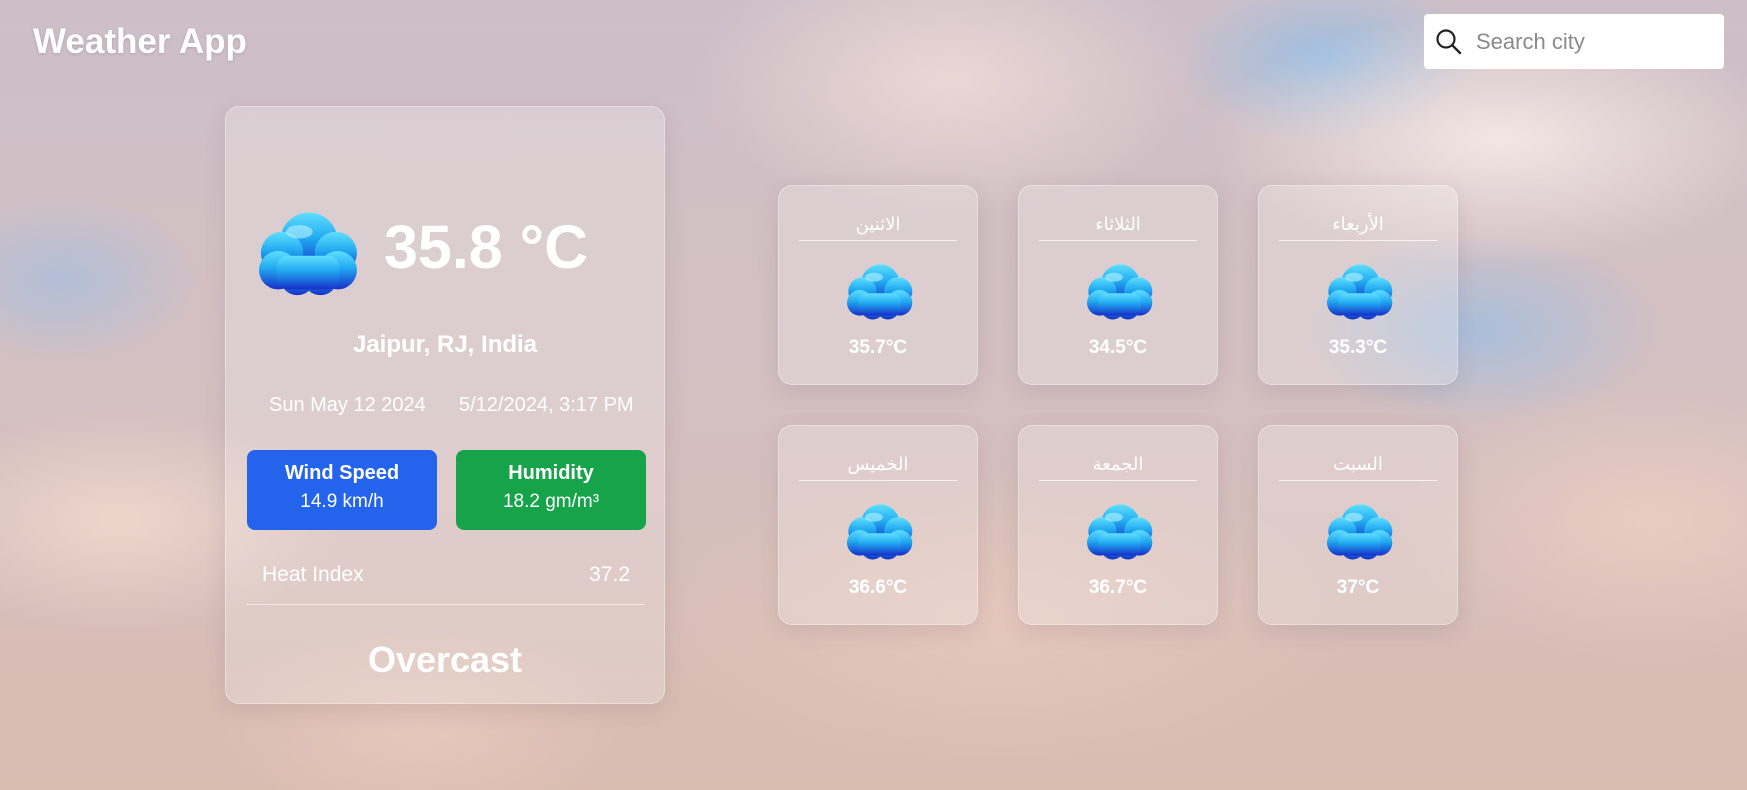 The width and height of the screenshot is (1747, 790). I want to click on forecast-temp: 36.6°C, so click(878, 587).